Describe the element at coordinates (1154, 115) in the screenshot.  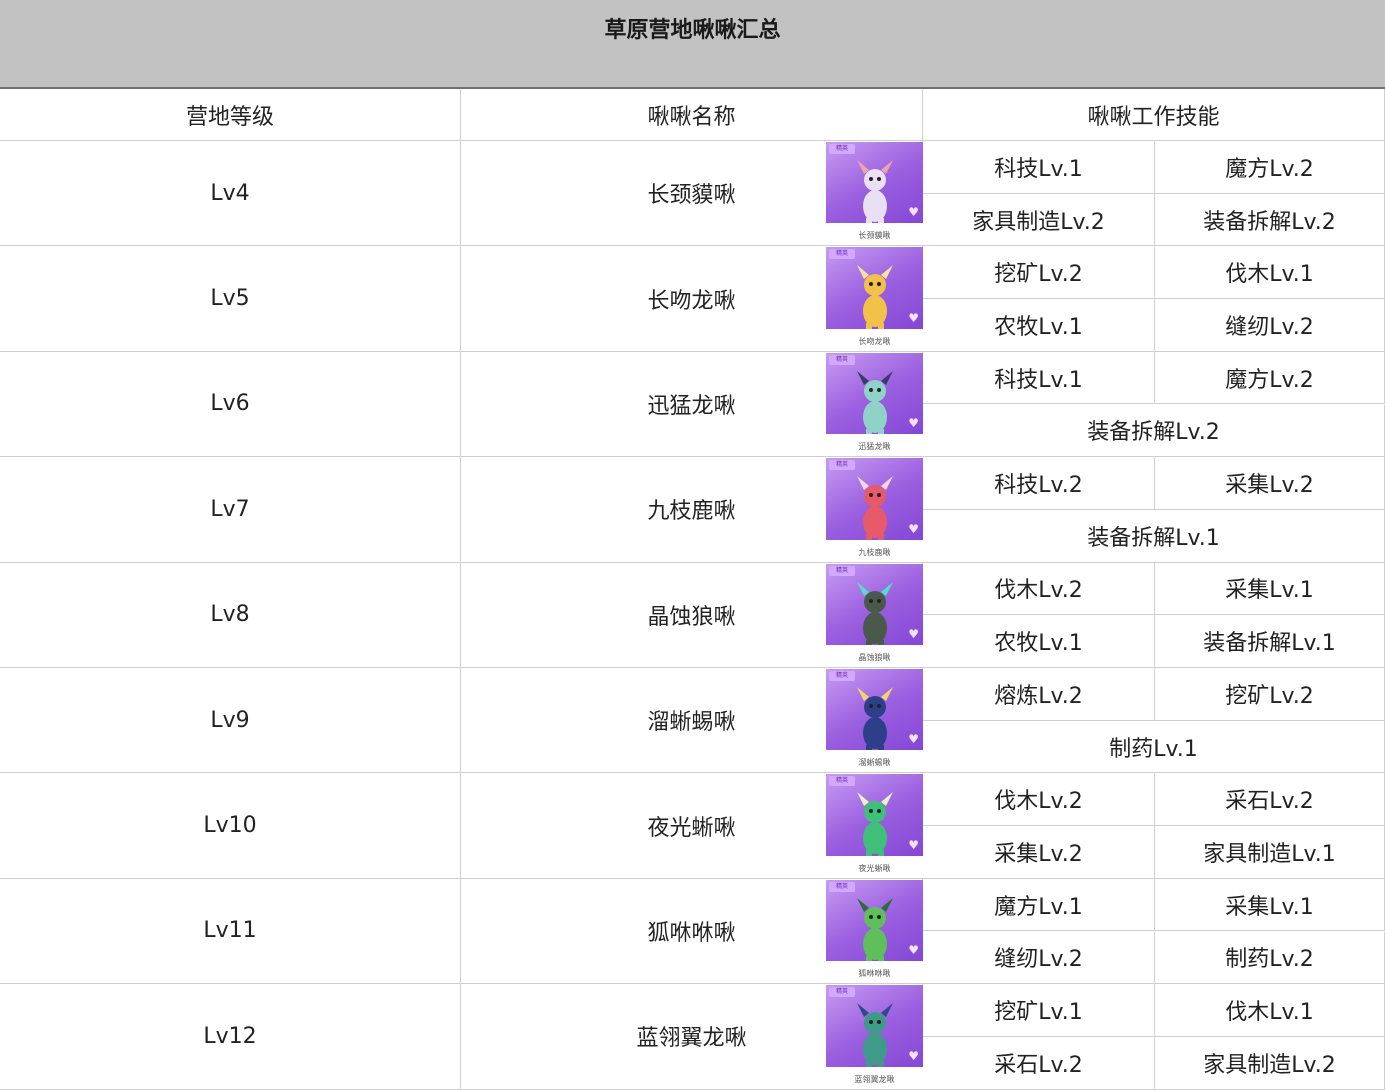
I see `header-skills: 啾啾工作技能` at that location.